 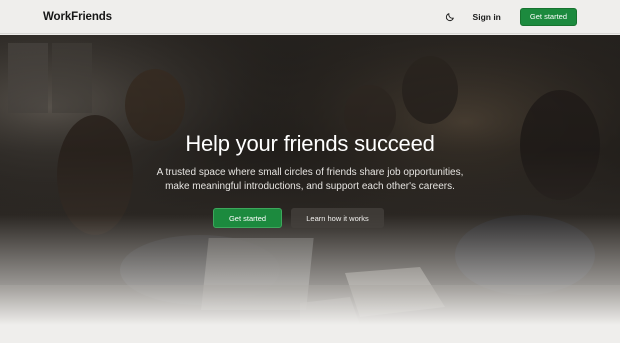 What do you see at coordinates (310, 17) in the screenshot?
I see `navbar: WorkFriends Sign in Get started` at bounding box center [310, 17].